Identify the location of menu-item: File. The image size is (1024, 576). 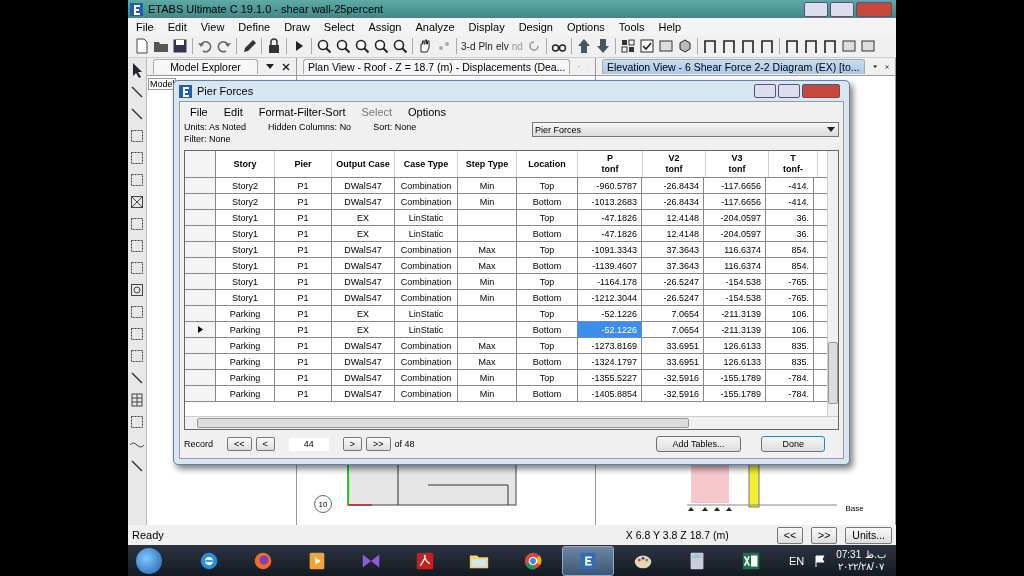
(145, 26).